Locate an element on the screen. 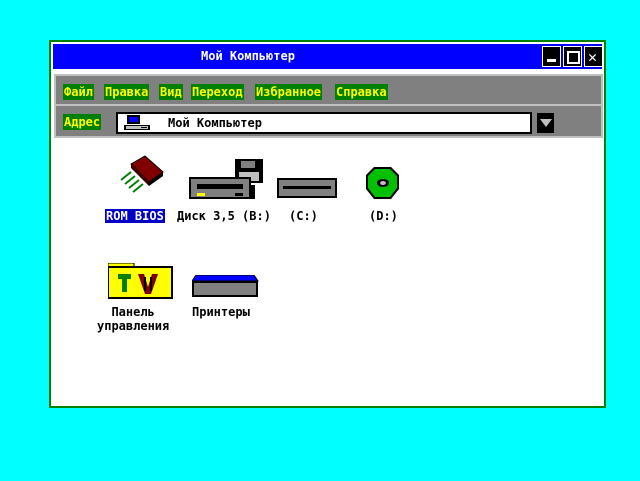 The width and height of the screenshot is (640, 481). rom-bios-item is located at coordinates (141, 175).